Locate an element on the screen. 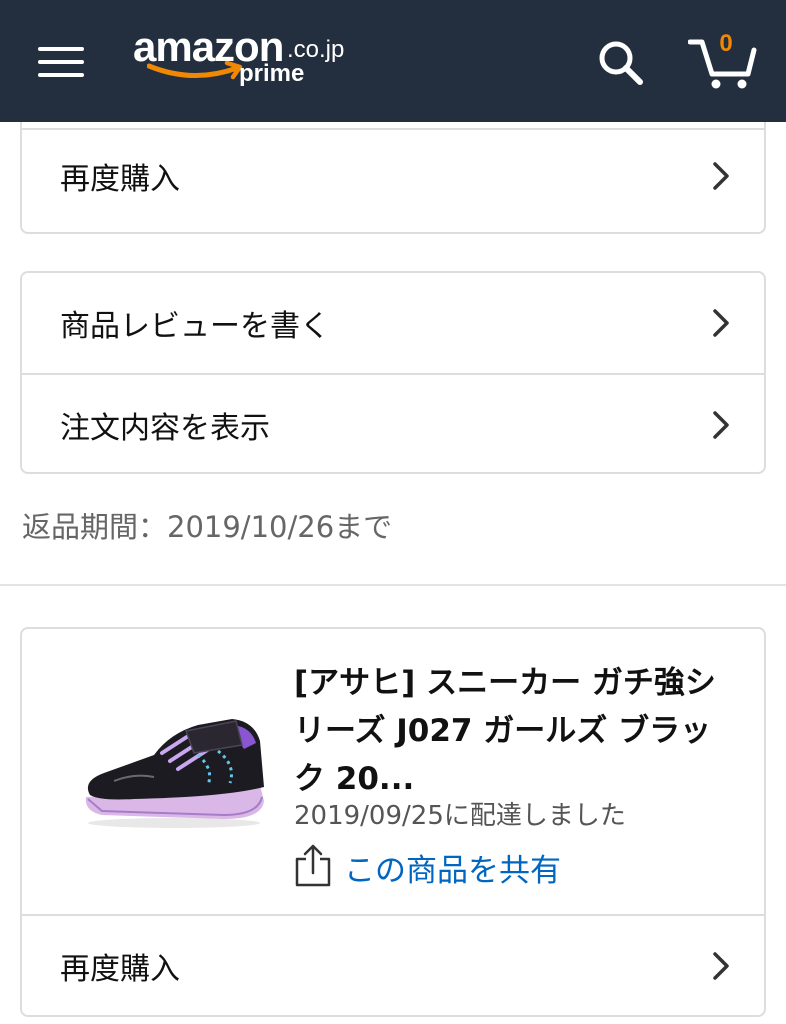 This screenshot has height=1024, width=786. menu-icon is located at coordinates (61, 62).